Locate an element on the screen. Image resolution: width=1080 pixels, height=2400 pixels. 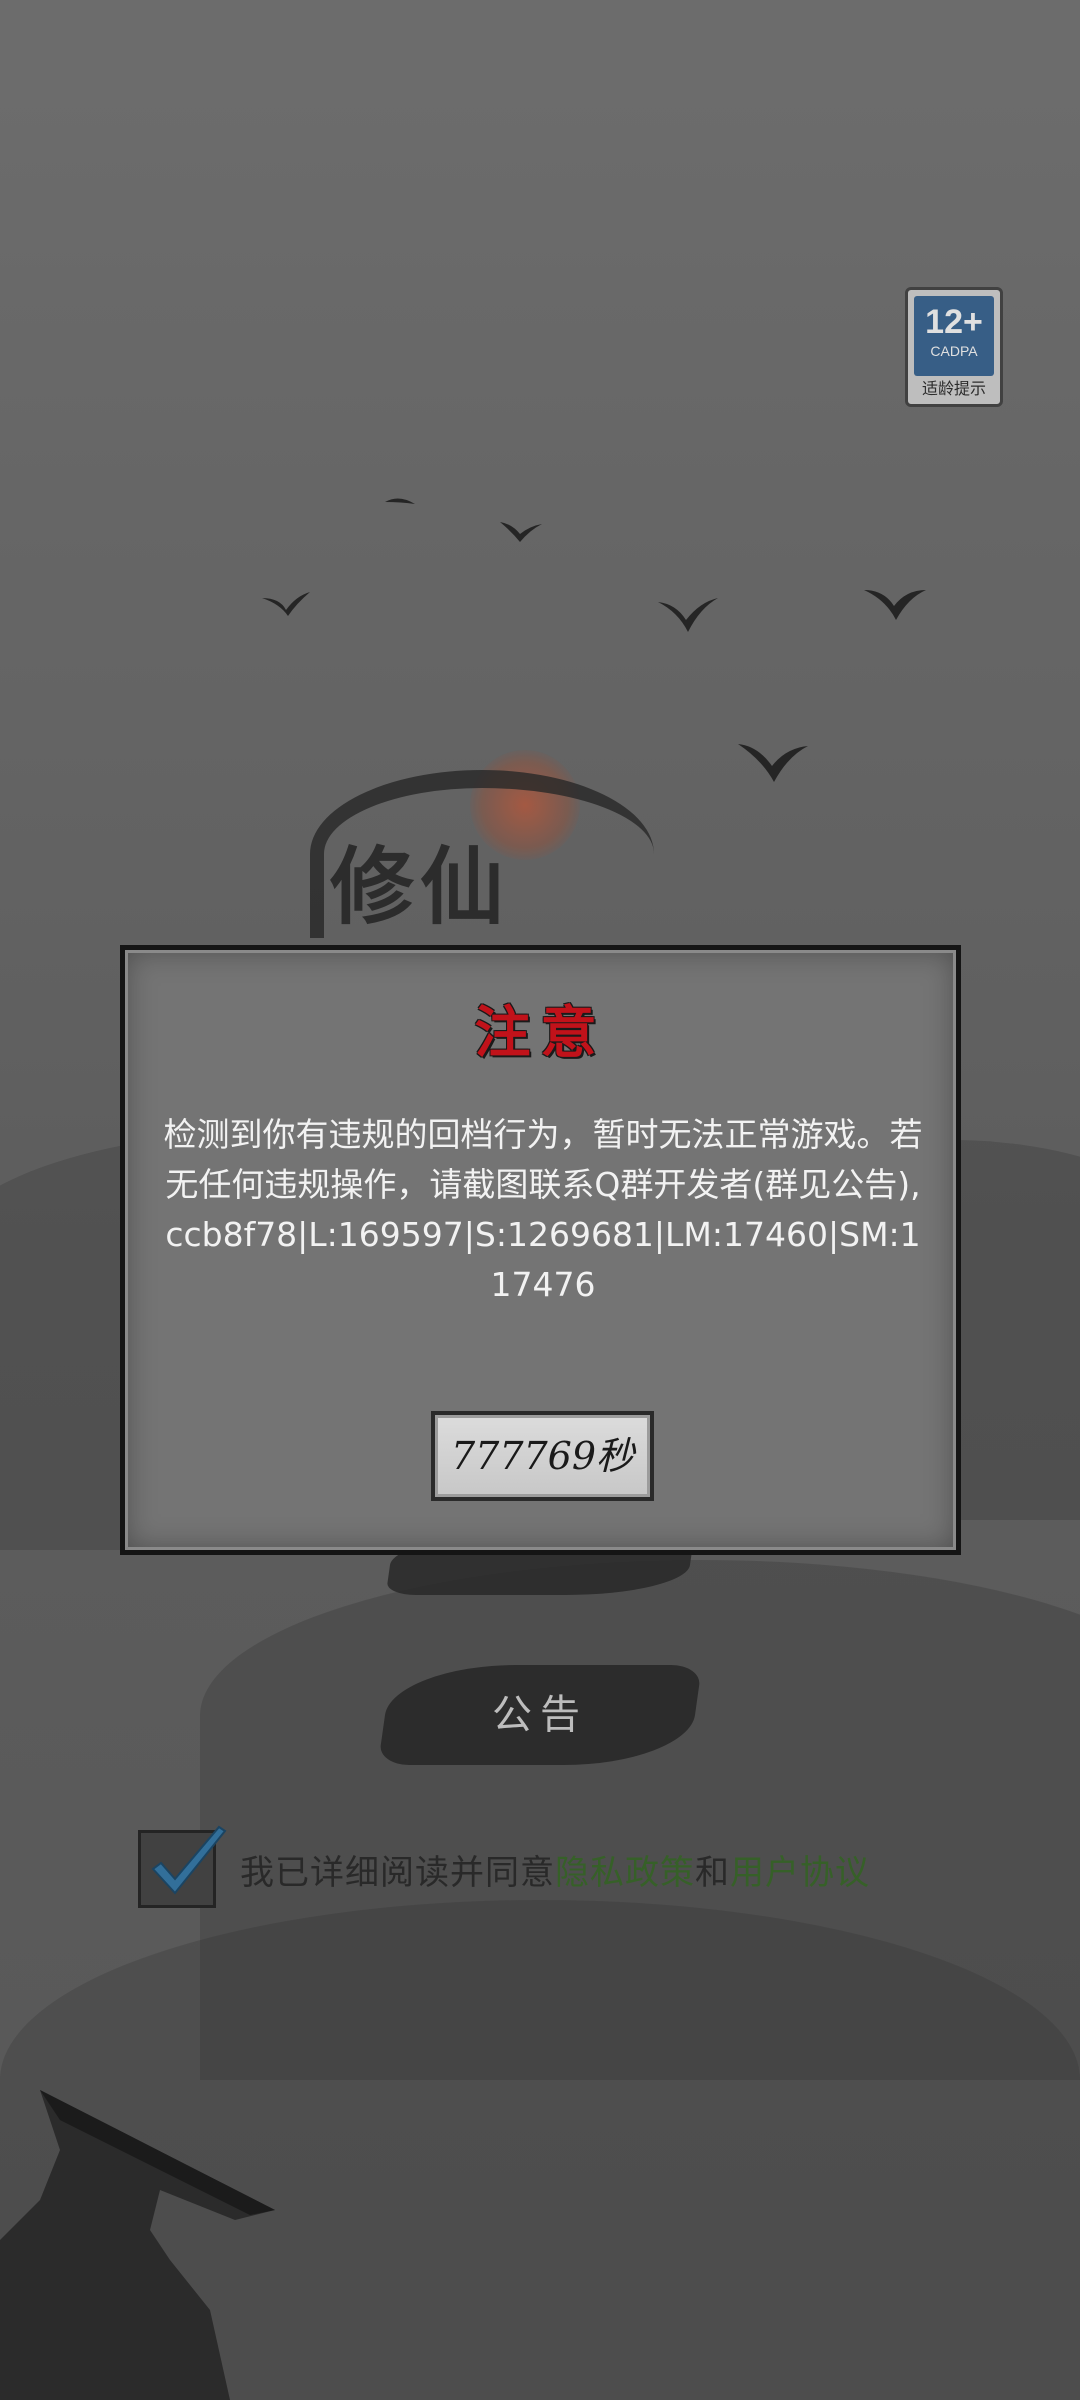
dialog-title: 注意 is located at coordinates (540, 1033).